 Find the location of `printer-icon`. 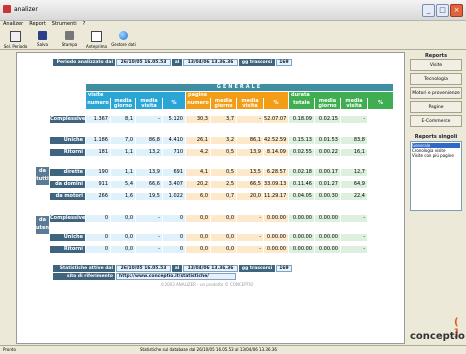

printer-icon is located at coordinates (69, 35).